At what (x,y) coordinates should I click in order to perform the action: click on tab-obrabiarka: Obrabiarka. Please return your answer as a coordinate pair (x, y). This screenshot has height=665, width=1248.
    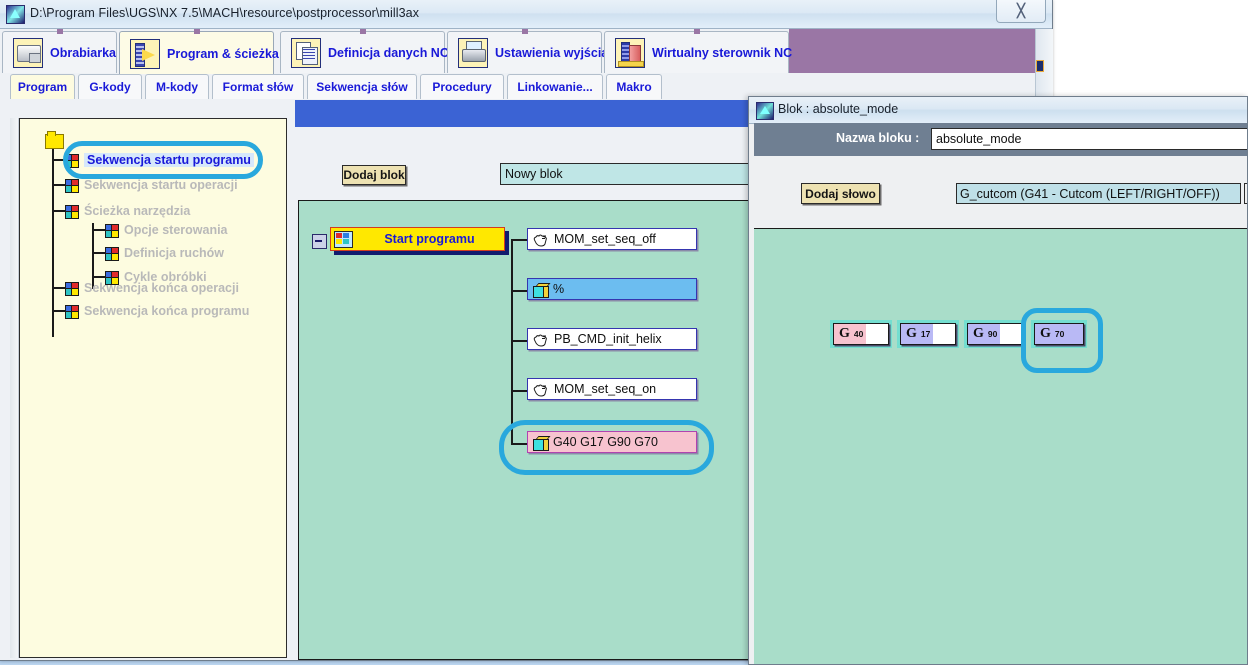
    Looking at the image, I should click on (59, 51).